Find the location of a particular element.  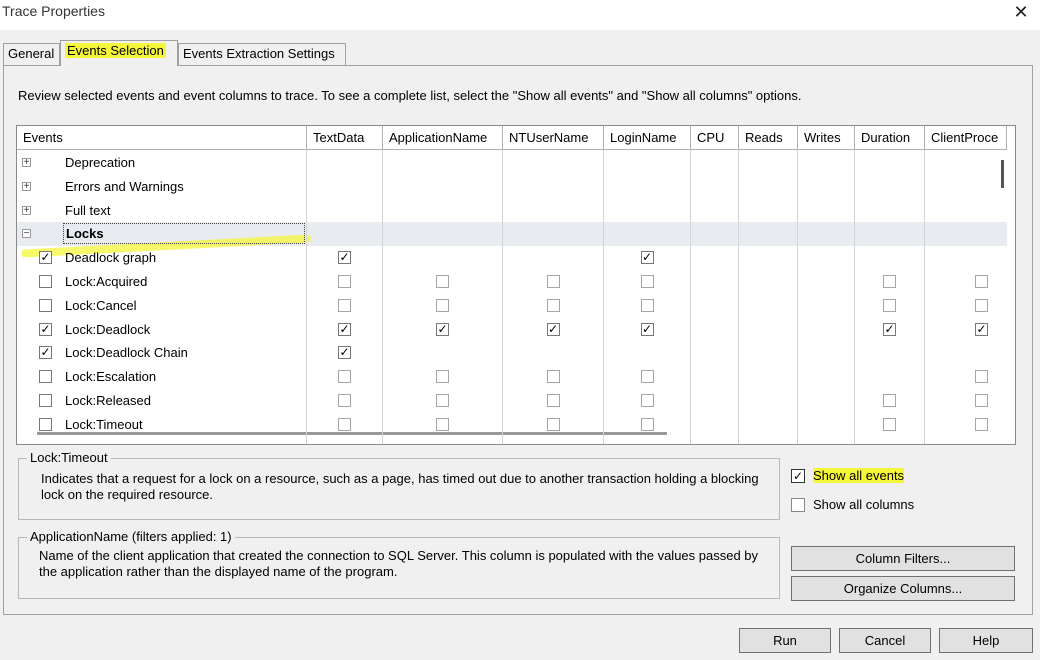

column-divider is located at coordinates (502, 297).